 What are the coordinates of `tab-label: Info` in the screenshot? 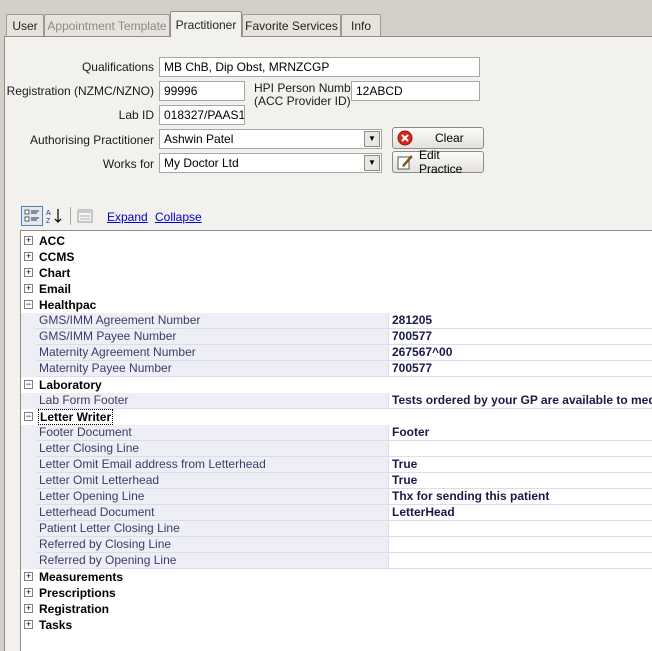 It's located at (360, 25).